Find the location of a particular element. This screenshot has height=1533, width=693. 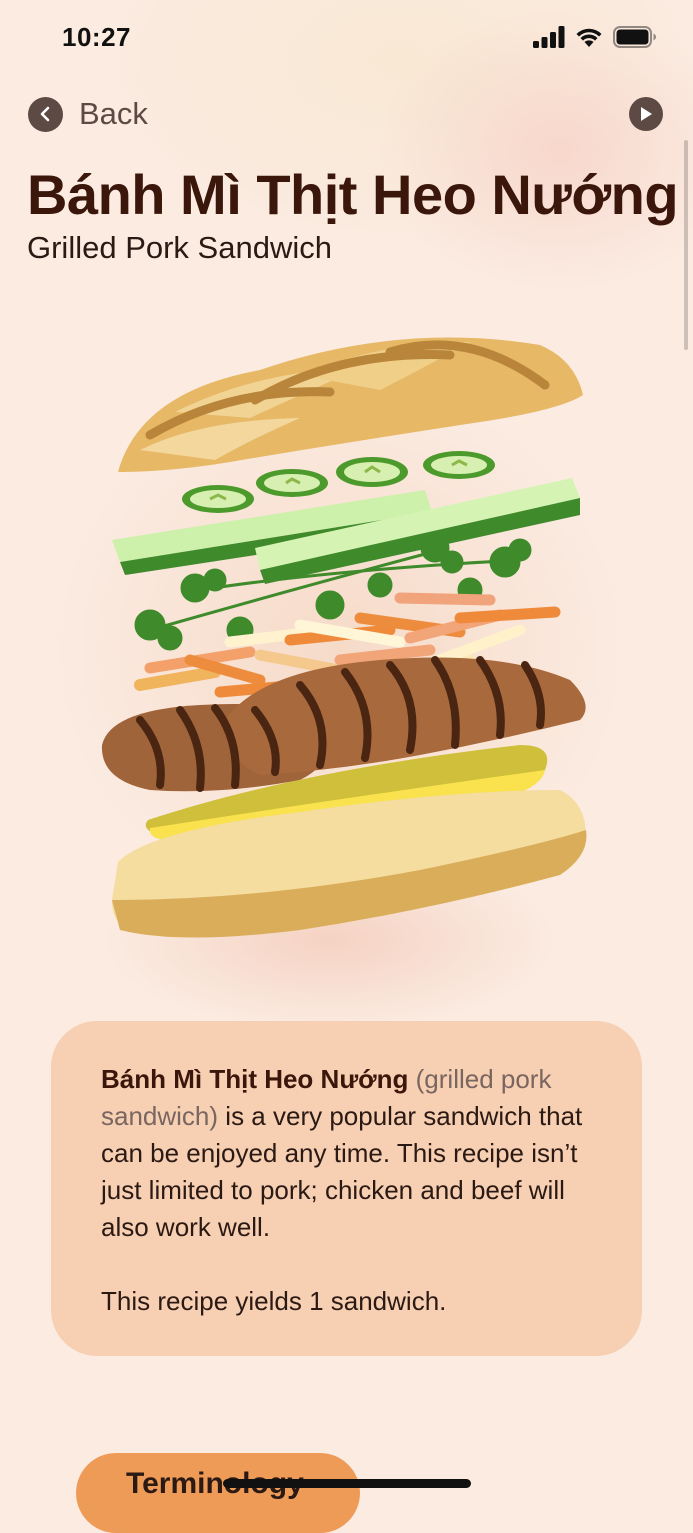

back-label: Back is located at coordinates (113, 113).